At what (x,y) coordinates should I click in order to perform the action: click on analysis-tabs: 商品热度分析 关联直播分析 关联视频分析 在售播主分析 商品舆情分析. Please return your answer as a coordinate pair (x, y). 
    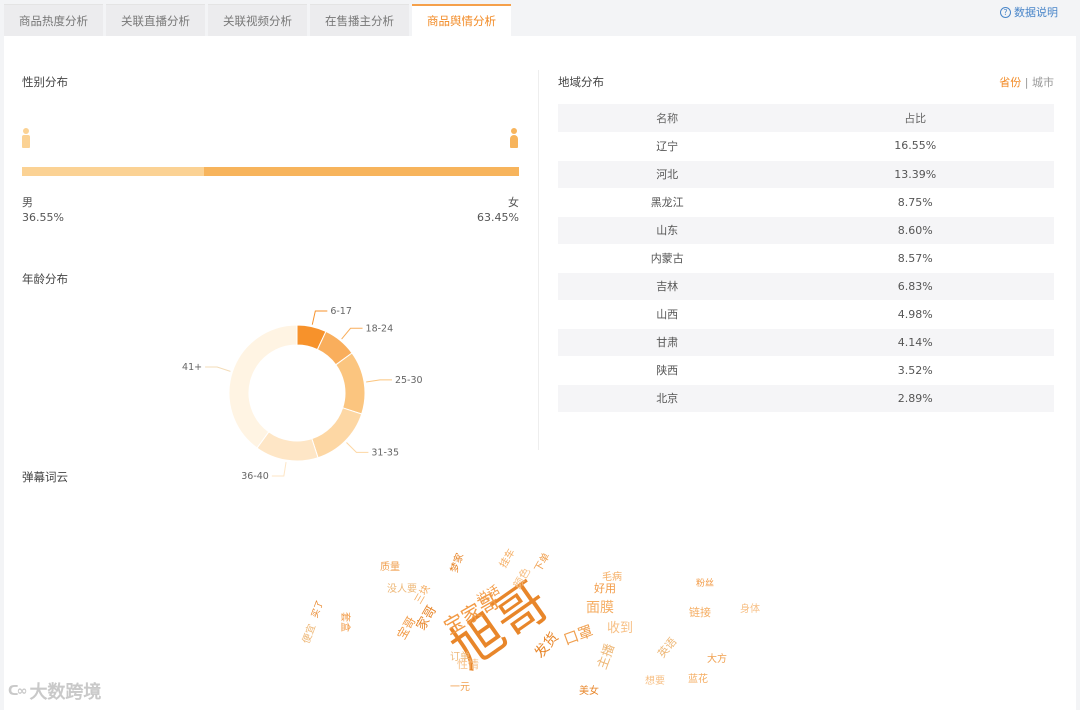
    Looking at the image, I should click on (259, 20).